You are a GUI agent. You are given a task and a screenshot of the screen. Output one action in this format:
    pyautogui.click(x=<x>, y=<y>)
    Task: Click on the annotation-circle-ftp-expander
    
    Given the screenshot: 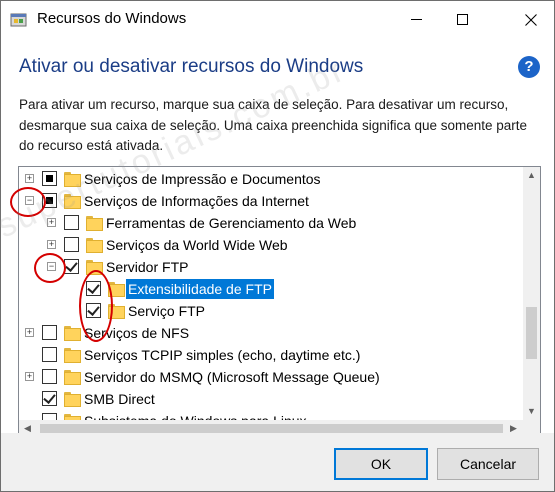 What is the action you would take?
    pyautogui.click(x=50, y=268)
    